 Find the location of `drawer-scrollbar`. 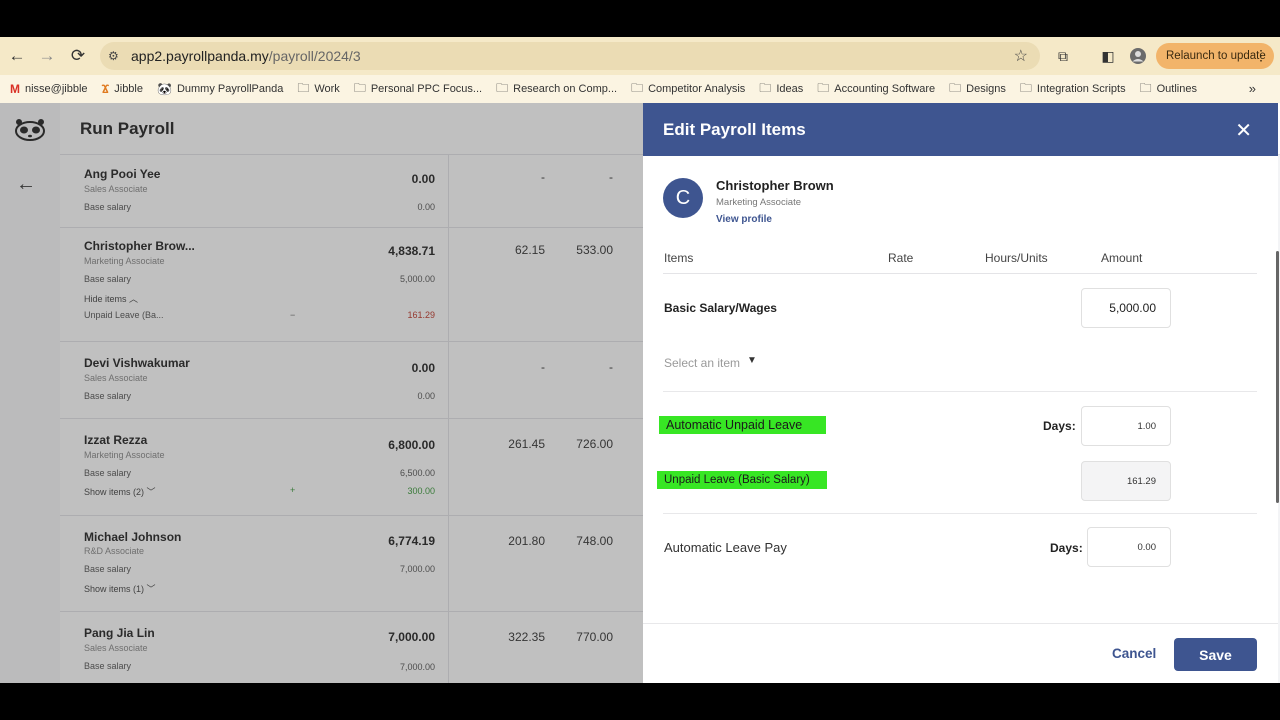

drawer-scrollbar is located at coordinates (1277, 377).